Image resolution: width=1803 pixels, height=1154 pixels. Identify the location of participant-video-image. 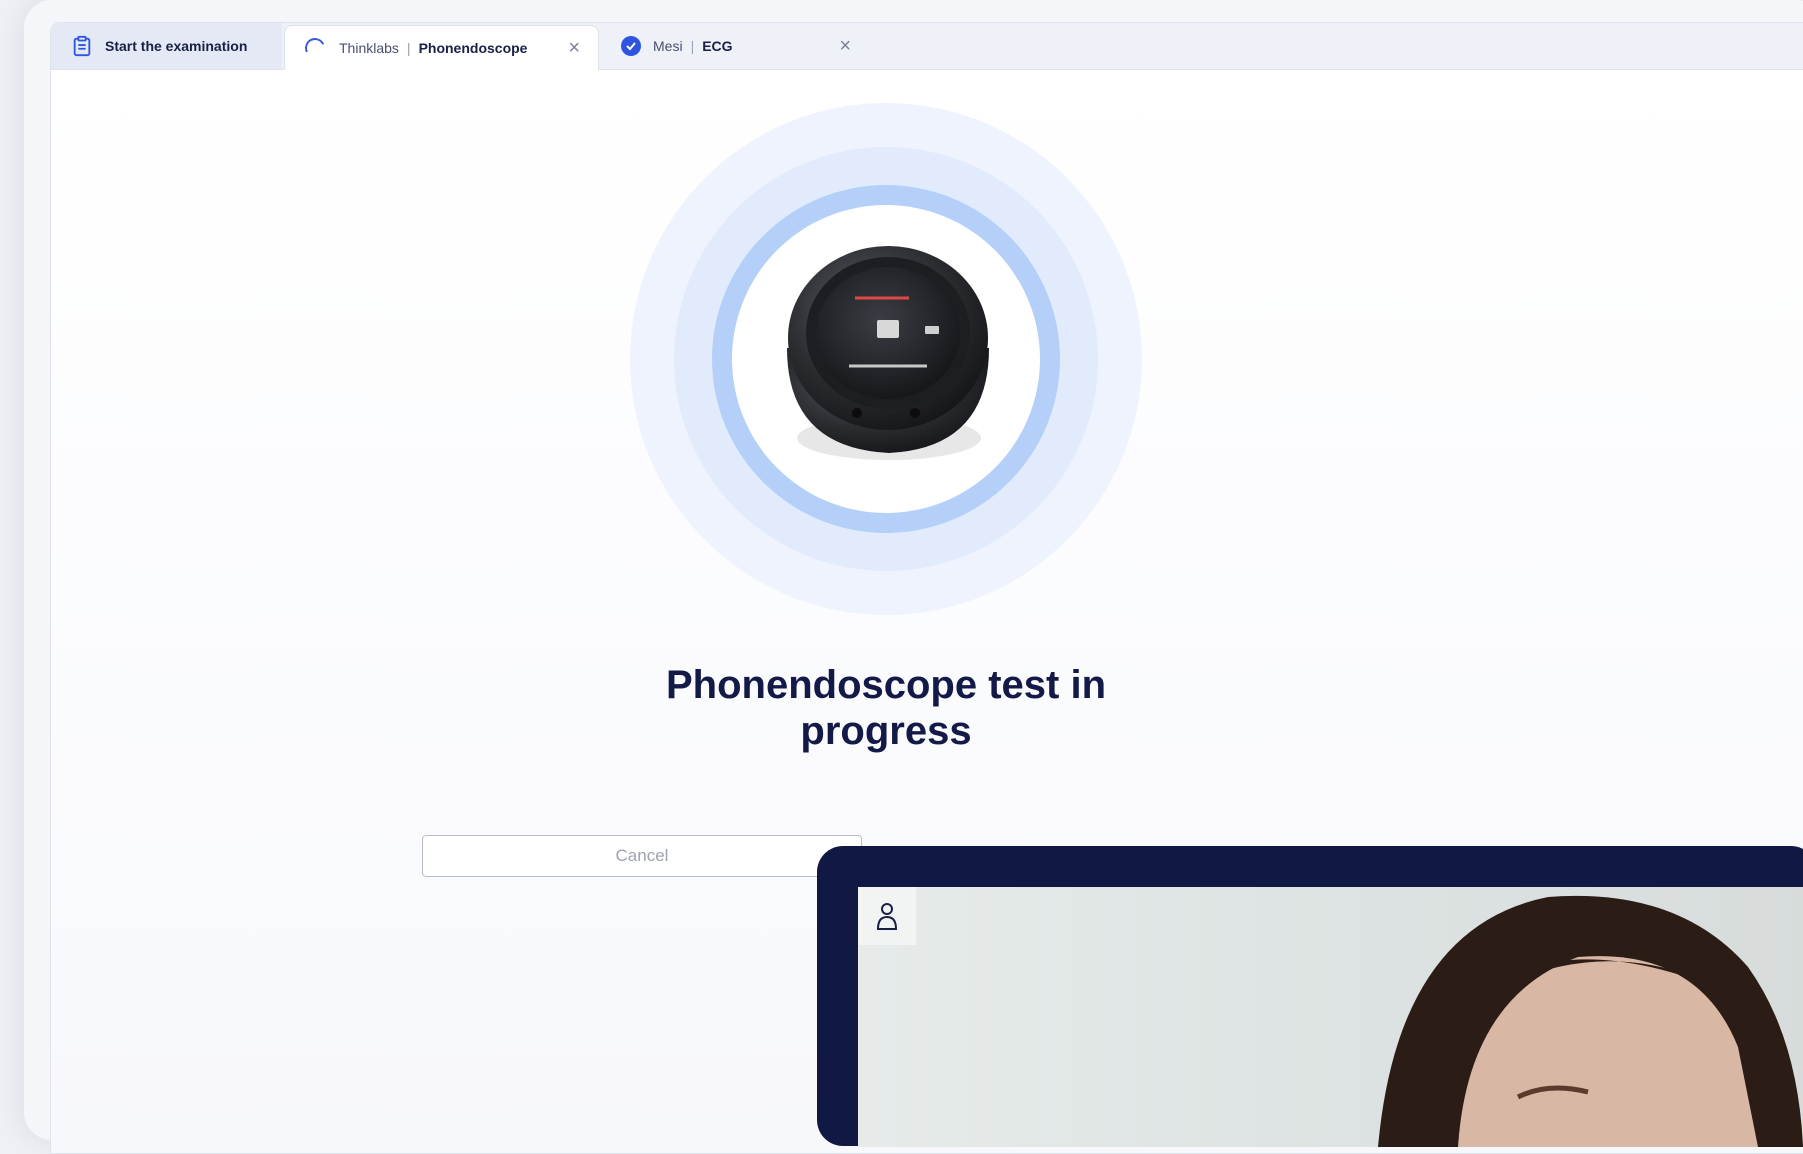
(1590, 1021).